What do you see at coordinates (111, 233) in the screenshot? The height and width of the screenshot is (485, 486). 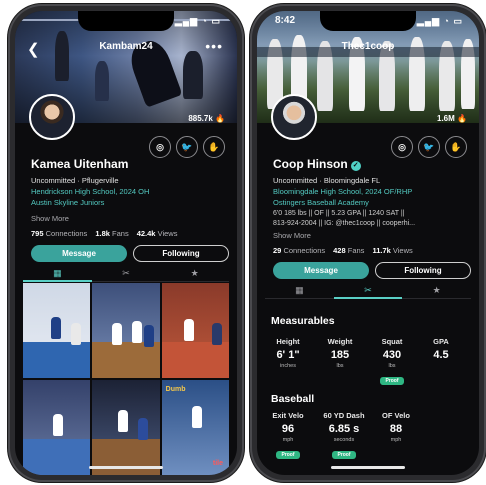 I see `fans-count: 1.8k Fans` at bounding box center [111, 233].